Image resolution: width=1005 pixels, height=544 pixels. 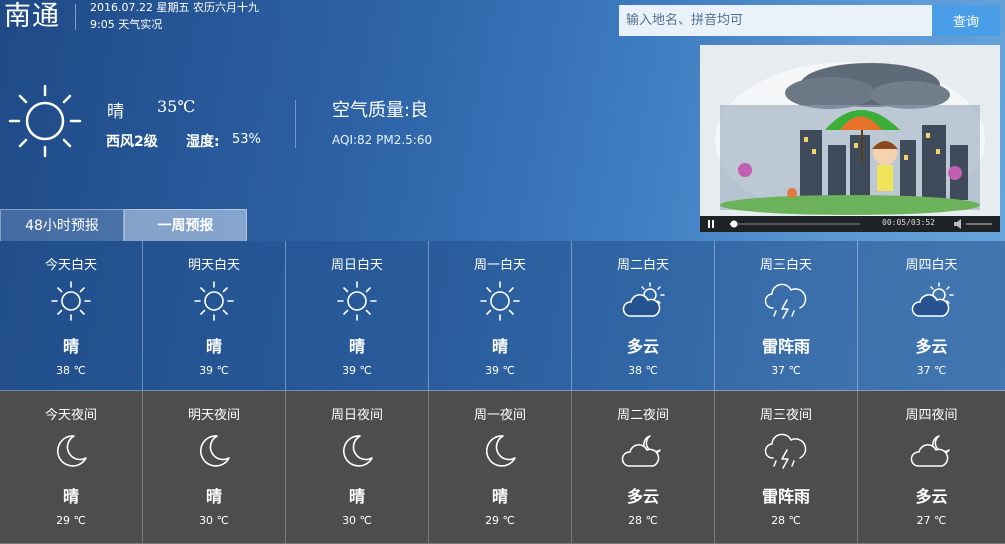 I want to click on current-wind: 西风2级, so click(x=132, y=142).